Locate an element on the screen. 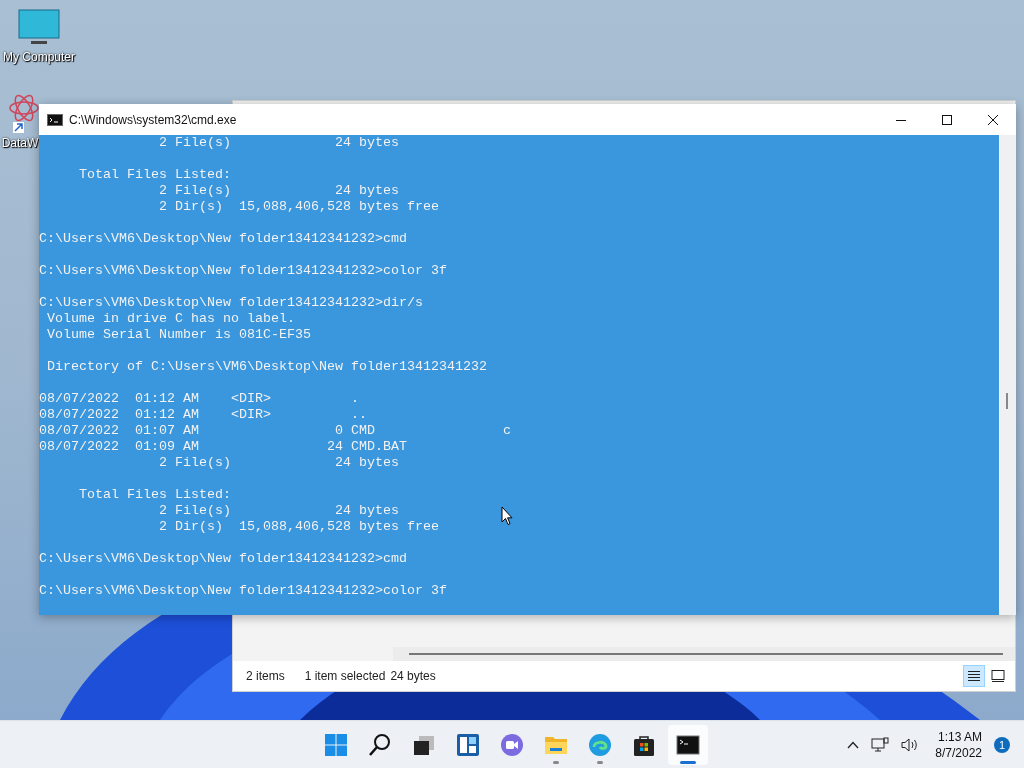 Image resolution: width=1024 pixels, height=768 pixels. horizontal-scrollbar is located at coordinates (704, 654).